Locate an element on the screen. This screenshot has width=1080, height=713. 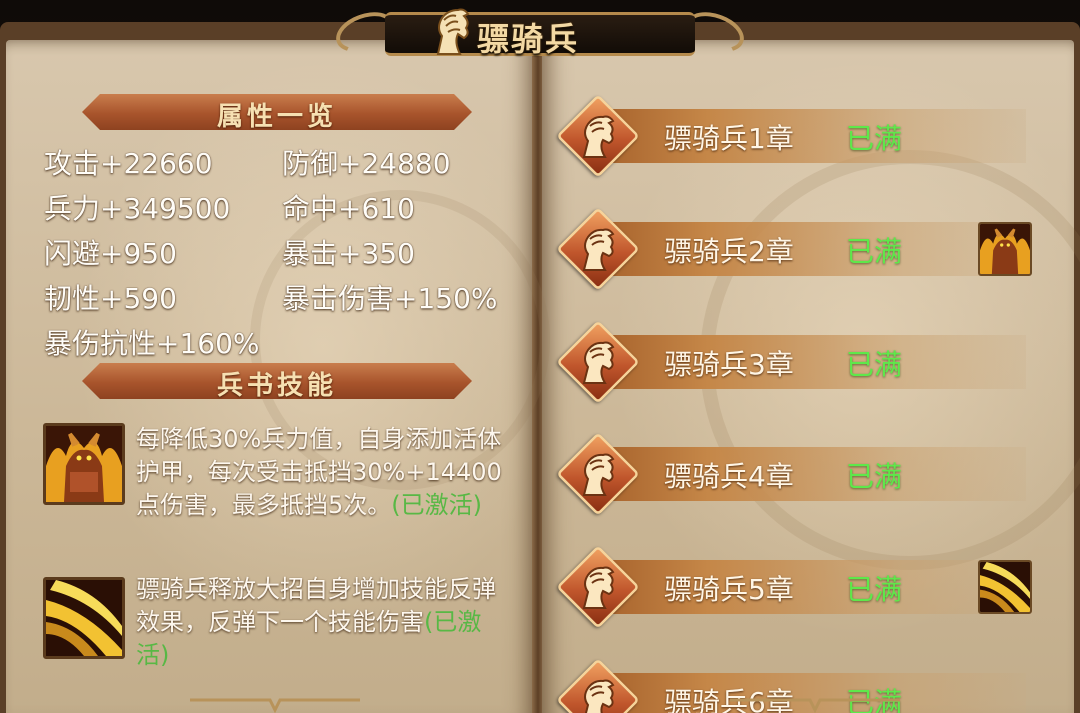
chapter-name: 骠骑兵2章 is located at coordinates (729, 251).